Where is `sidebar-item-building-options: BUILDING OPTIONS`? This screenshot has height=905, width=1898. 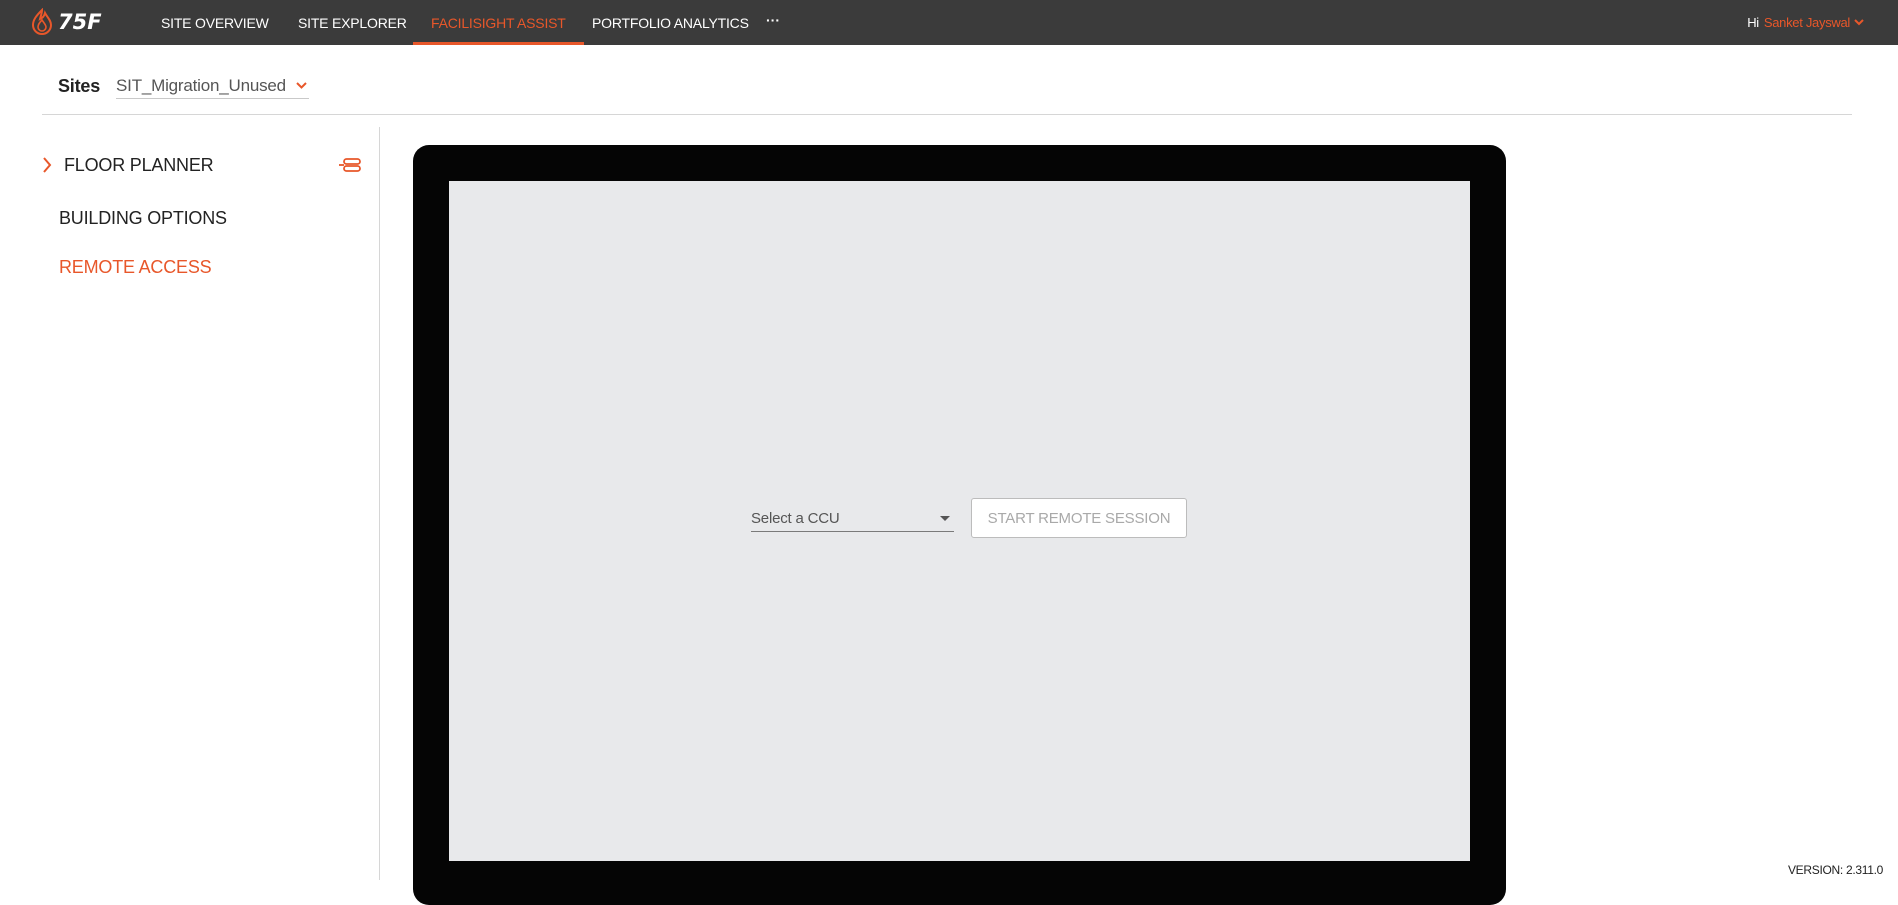 sidebar-item-building-options: BUILDING OPTIONS is located at coordinates (143, 218).